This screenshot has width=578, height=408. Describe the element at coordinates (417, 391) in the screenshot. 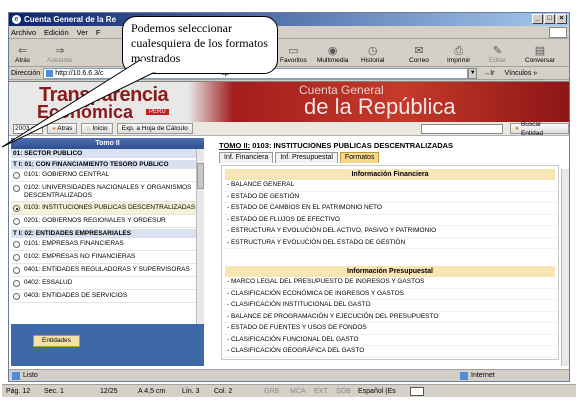

I see `spellcheck-icon` at that location.